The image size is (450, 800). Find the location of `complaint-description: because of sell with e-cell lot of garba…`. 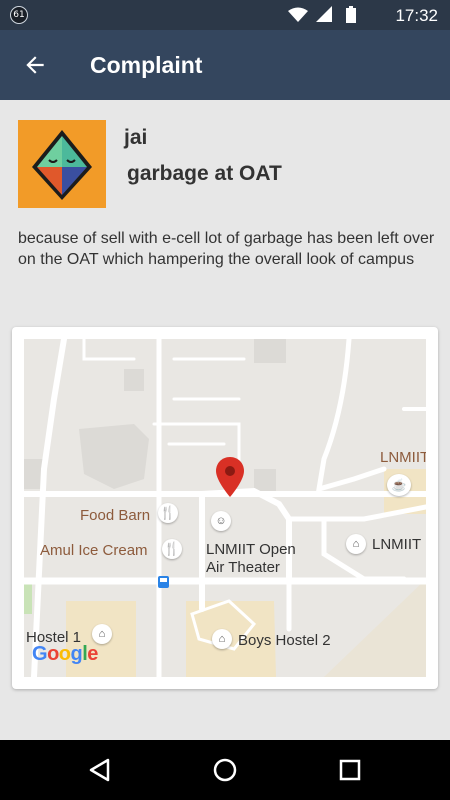

complaint-description: because of sell with e-cell lot of garba… is located at coordinates (226, 249).